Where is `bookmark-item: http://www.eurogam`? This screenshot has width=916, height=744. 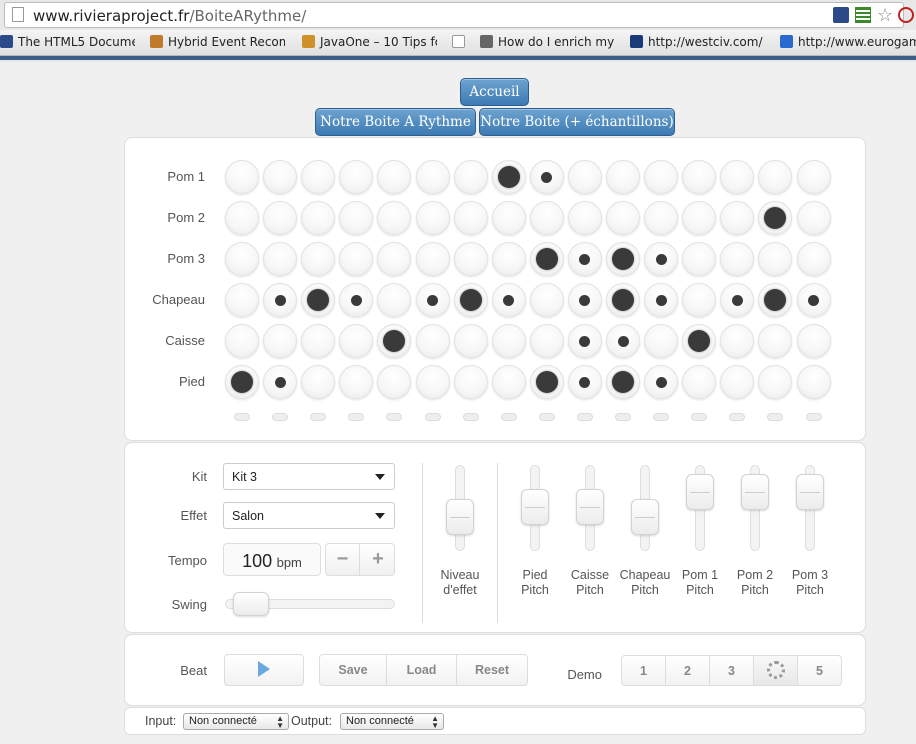 bookmark-item: http://www.eurogam is located at coordinates (848, 42).